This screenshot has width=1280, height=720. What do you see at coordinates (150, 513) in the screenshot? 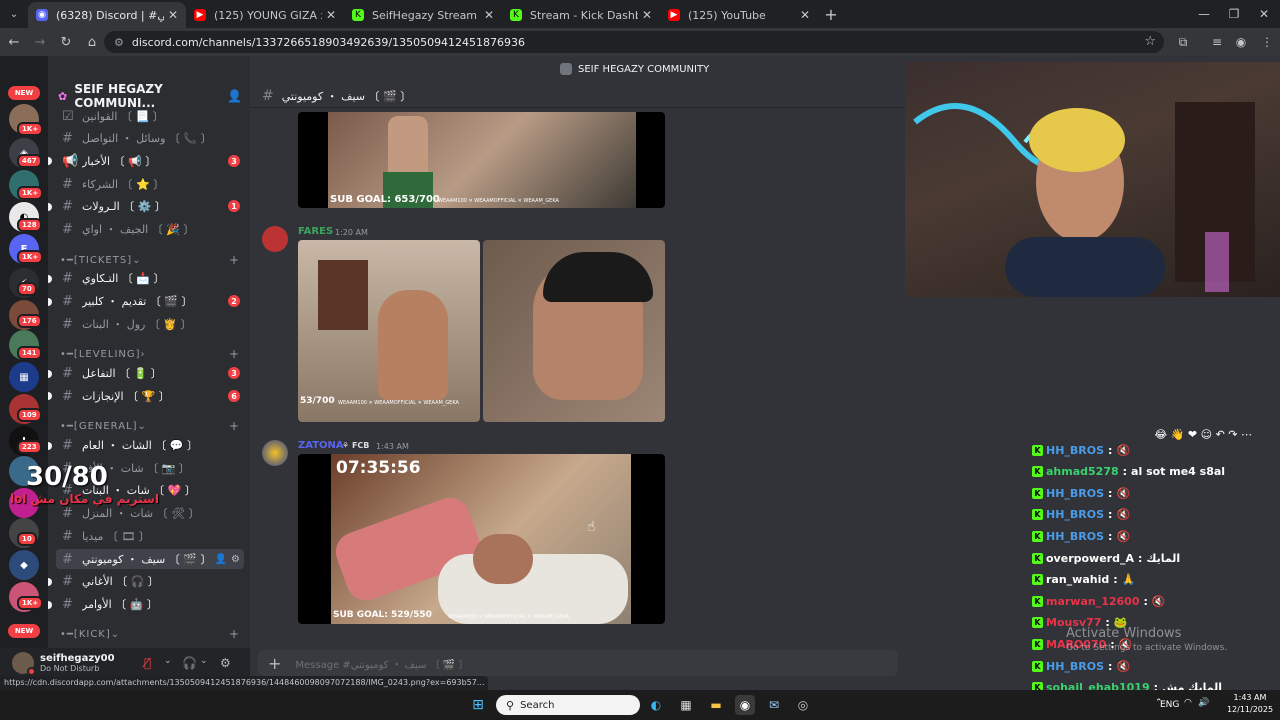
I see `channel-home-chat: # شات ・ المنزل 〔 🛠 〕` at bounding box center [150, 513].